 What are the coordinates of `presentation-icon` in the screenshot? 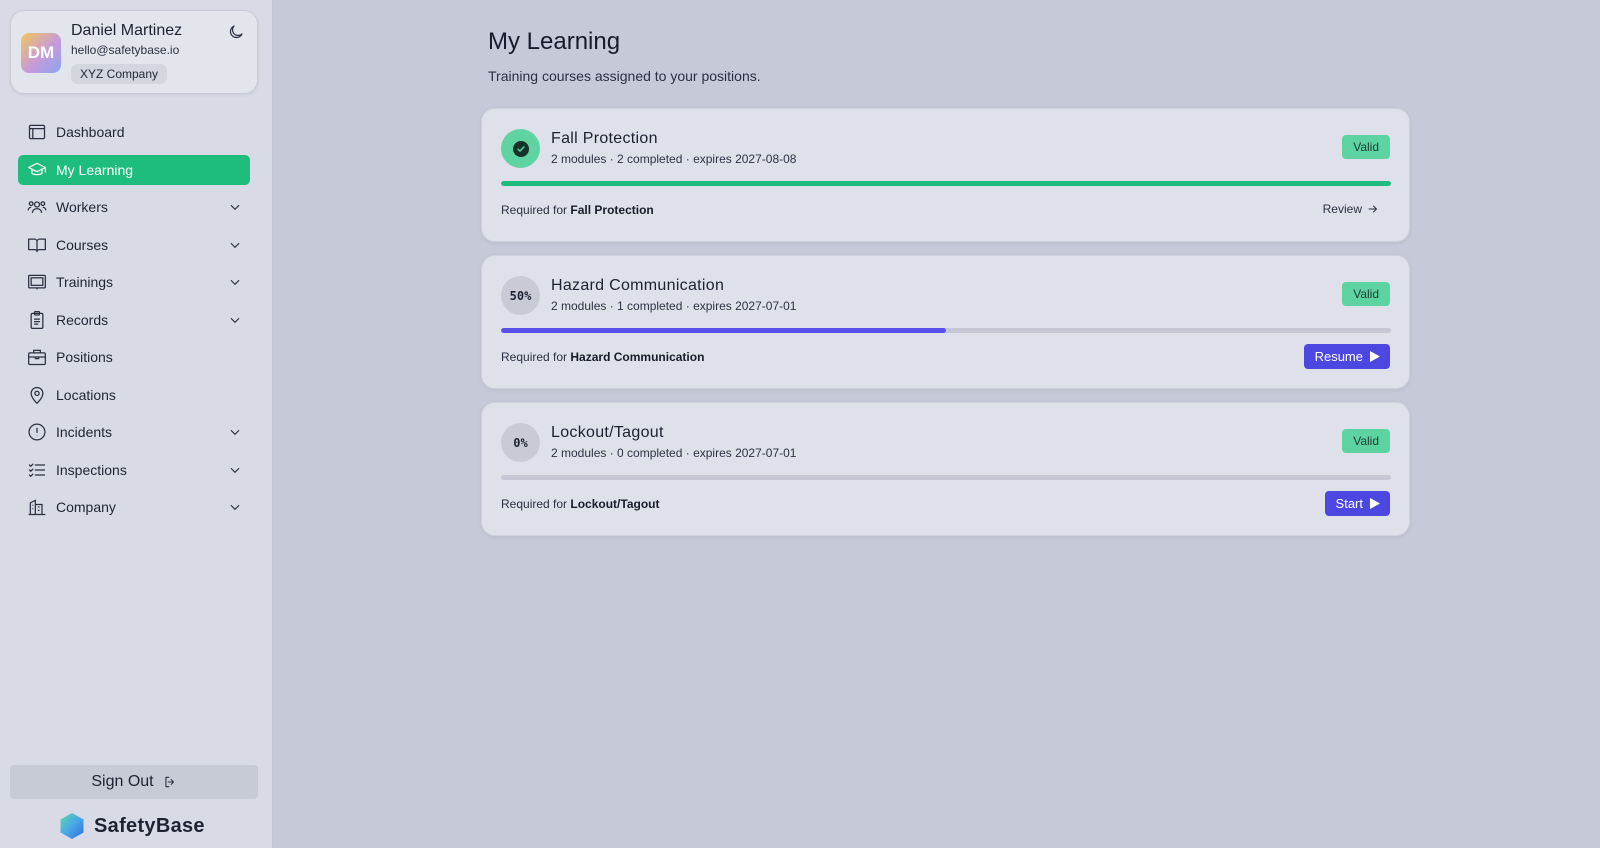 It's located at (37, 282).